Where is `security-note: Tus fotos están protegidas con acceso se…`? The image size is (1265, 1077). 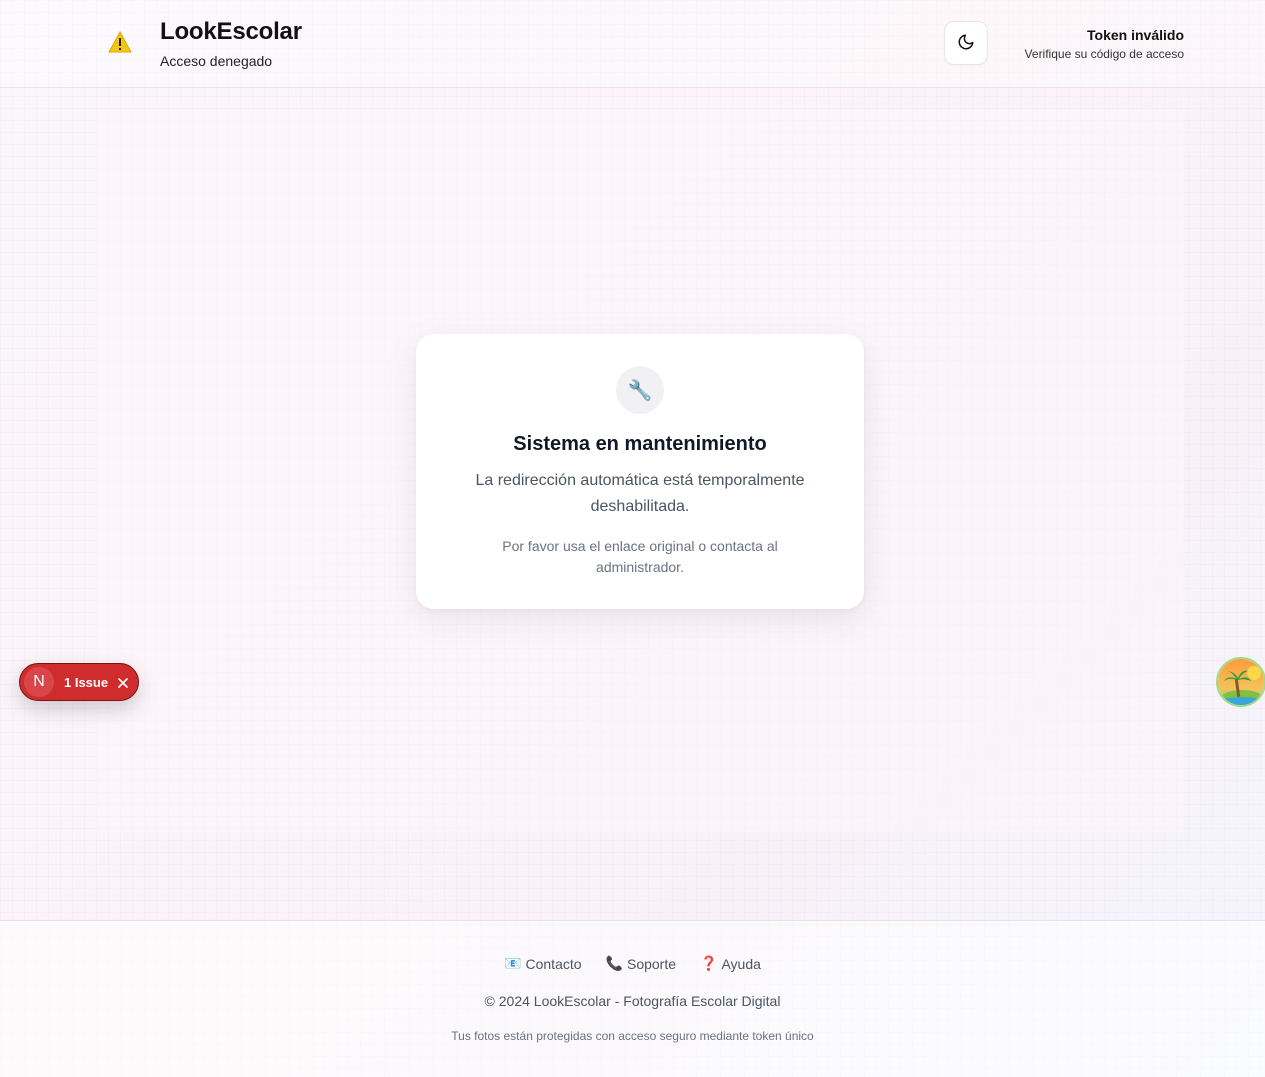
security-note: Tus fotos están protegidas con acceso se… is located at coordinates (632, 1036).